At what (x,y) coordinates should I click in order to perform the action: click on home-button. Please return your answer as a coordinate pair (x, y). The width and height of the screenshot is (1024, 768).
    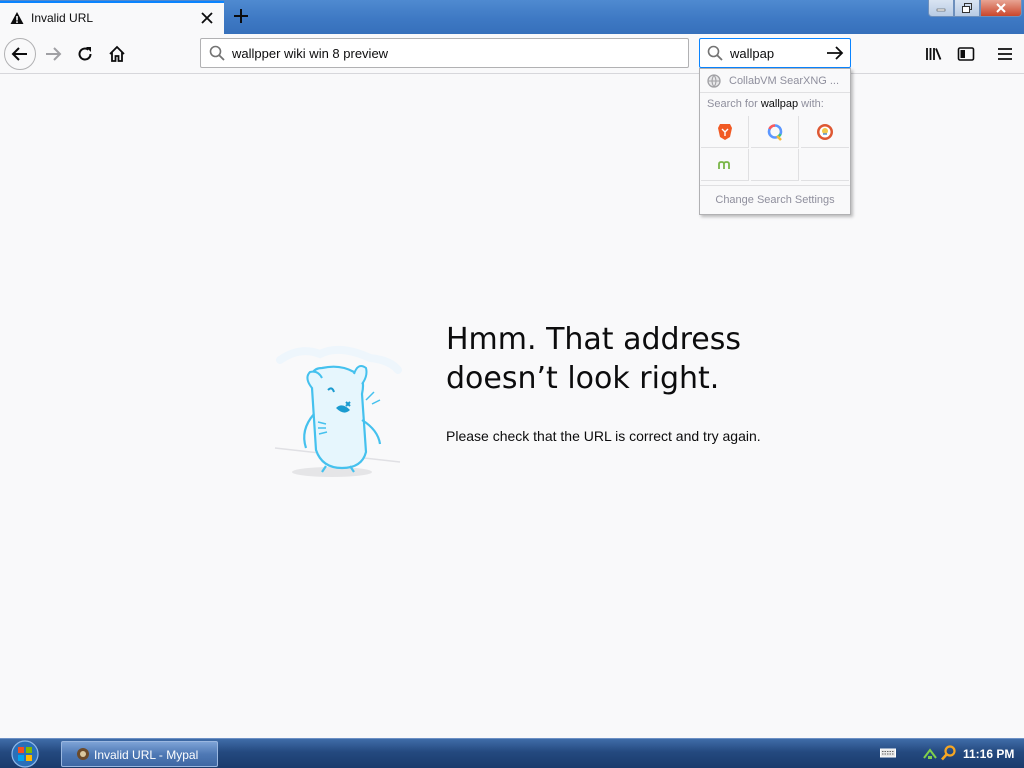
    Looking at the image, I should click on (117, 54).